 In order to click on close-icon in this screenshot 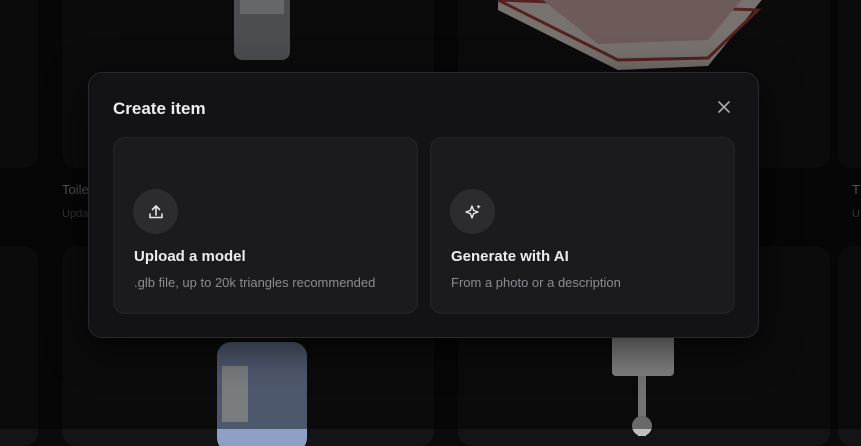, I will do `click(724, 107)`.